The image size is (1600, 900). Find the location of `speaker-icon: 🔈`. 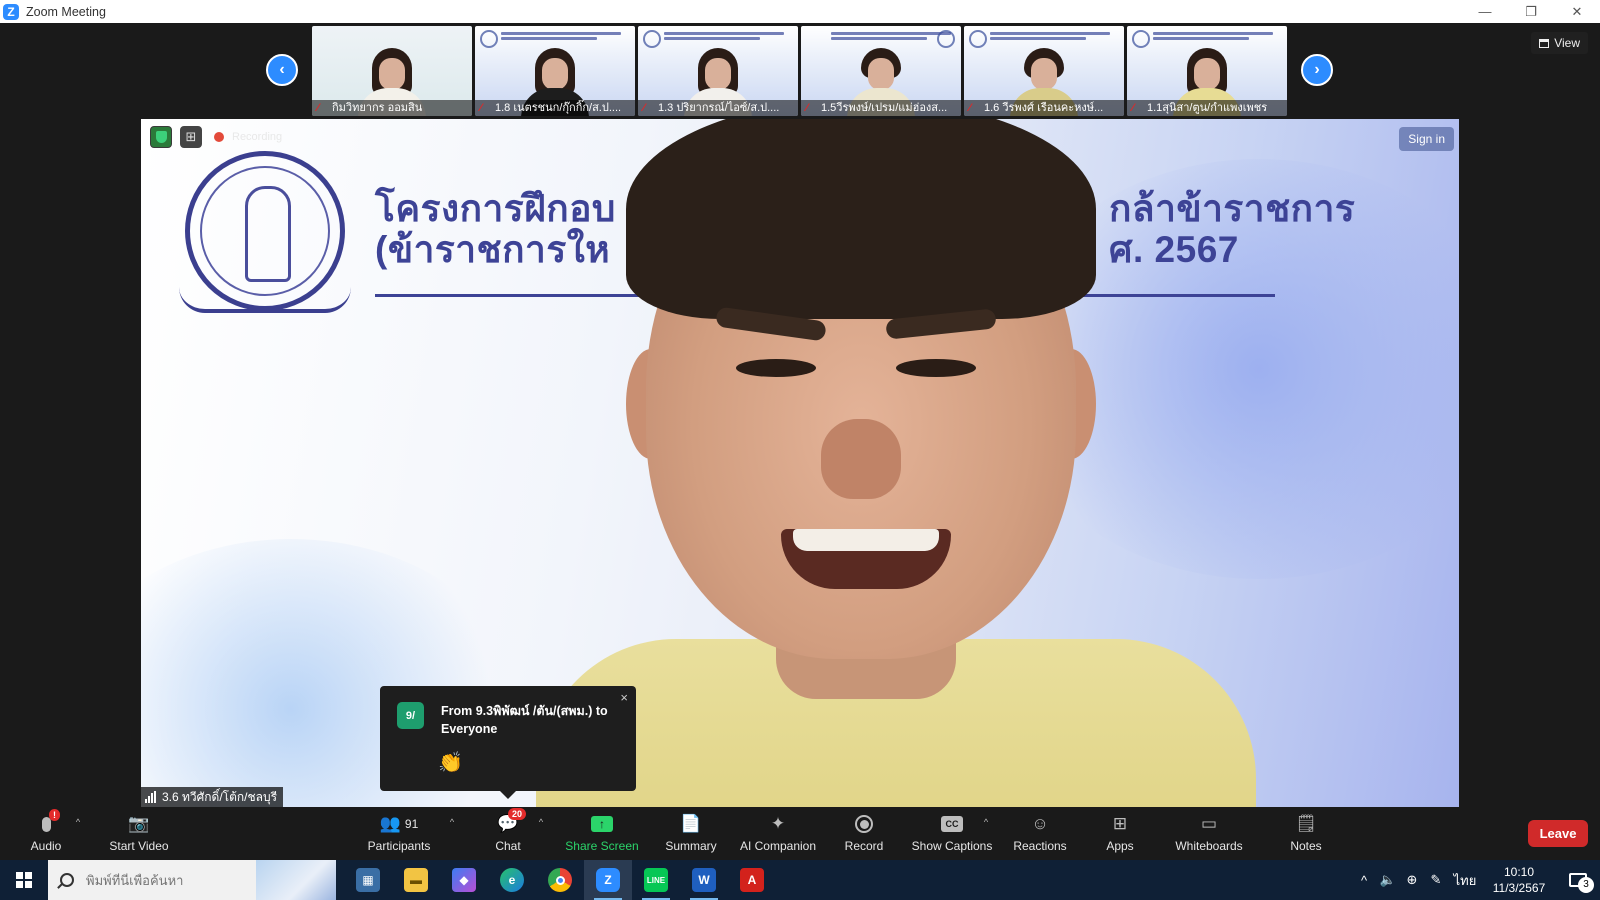

speaker-icon: 🔈 is located at coordinates (1388, 880).